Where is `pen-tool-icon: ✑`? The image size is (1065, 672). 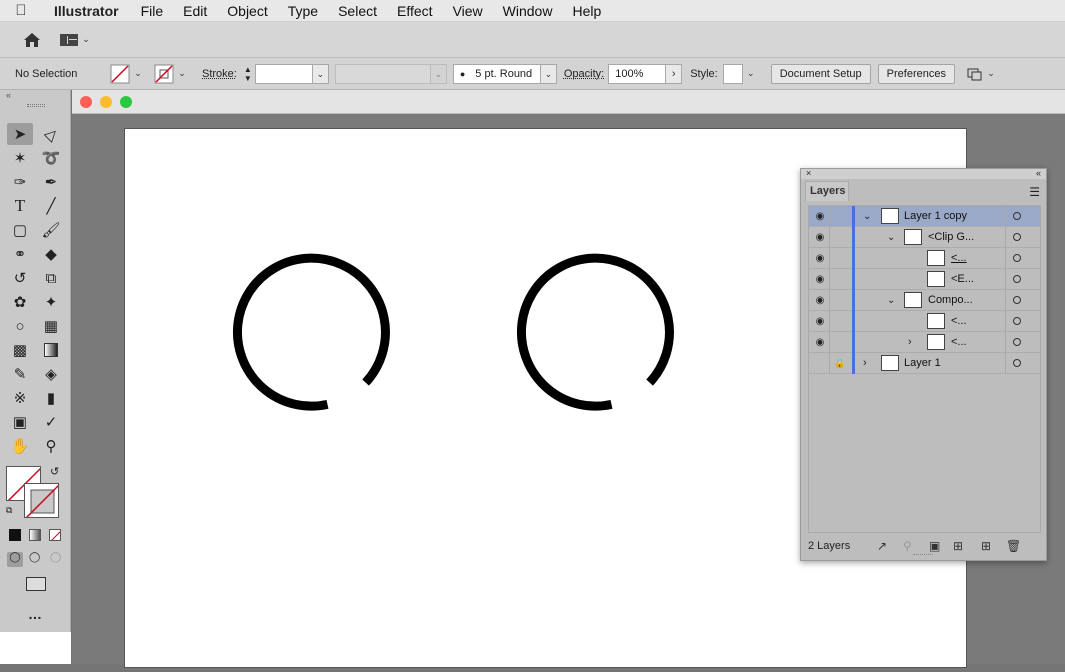
pen-tool-icon: ✑ is located at coordinates (20, 182).